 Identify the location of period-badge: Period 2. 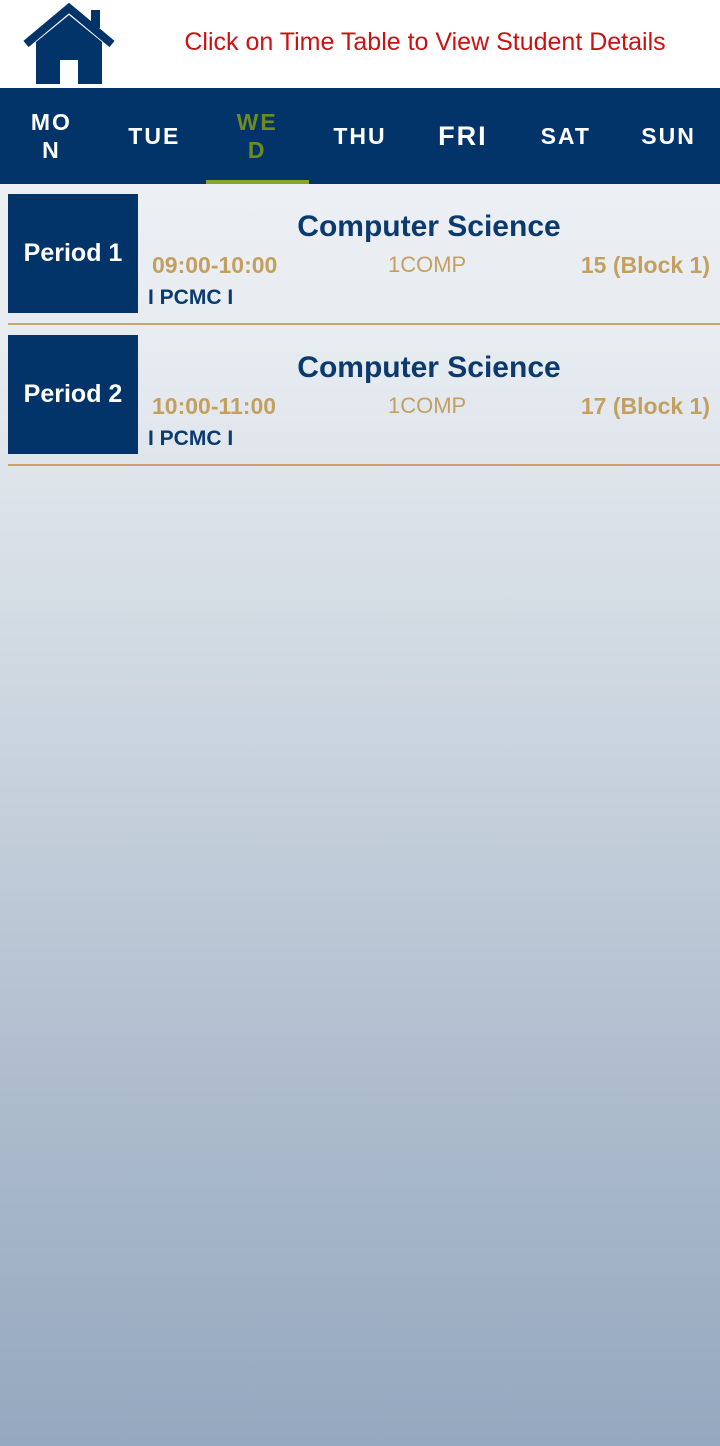
(73, 394).